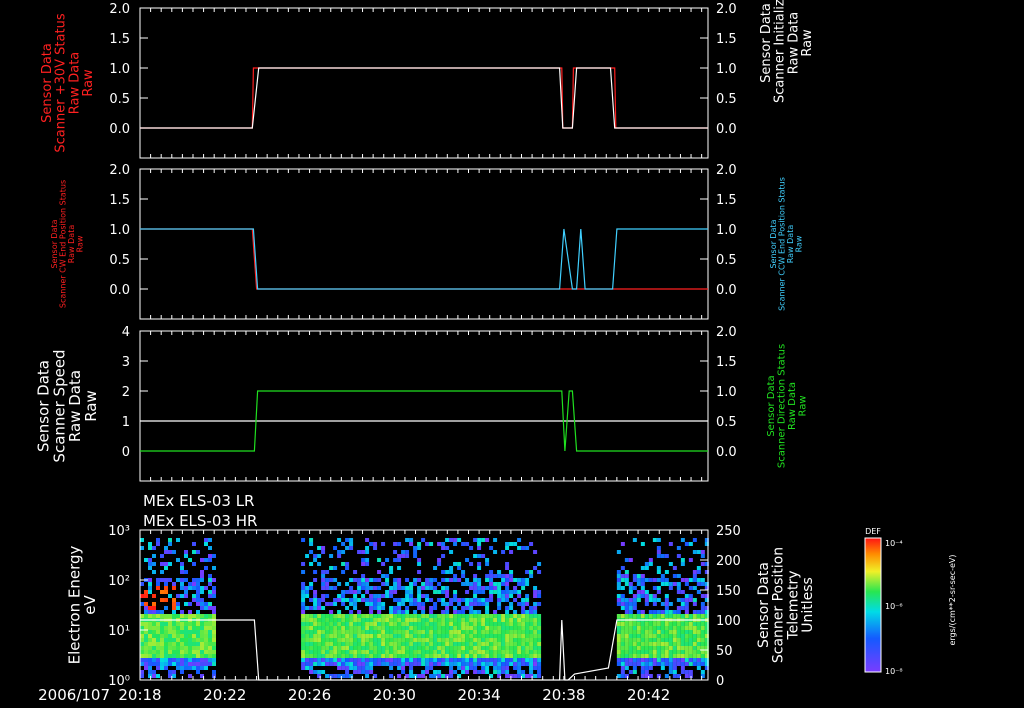 The width and height of the screenshot is (1024, 708). Describe the element at coordinates (90, 605) in the screenshot. I see `panel-4-ylabel-left-line: eV` at that location.